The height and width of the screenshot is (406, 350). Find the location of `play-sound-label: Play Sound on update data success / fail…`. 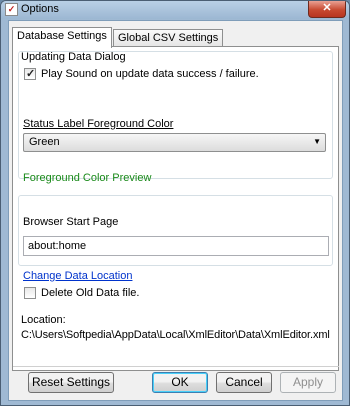

play-sound-label: Play Sound on update data success / fail… is located at coordinates (150, 74).